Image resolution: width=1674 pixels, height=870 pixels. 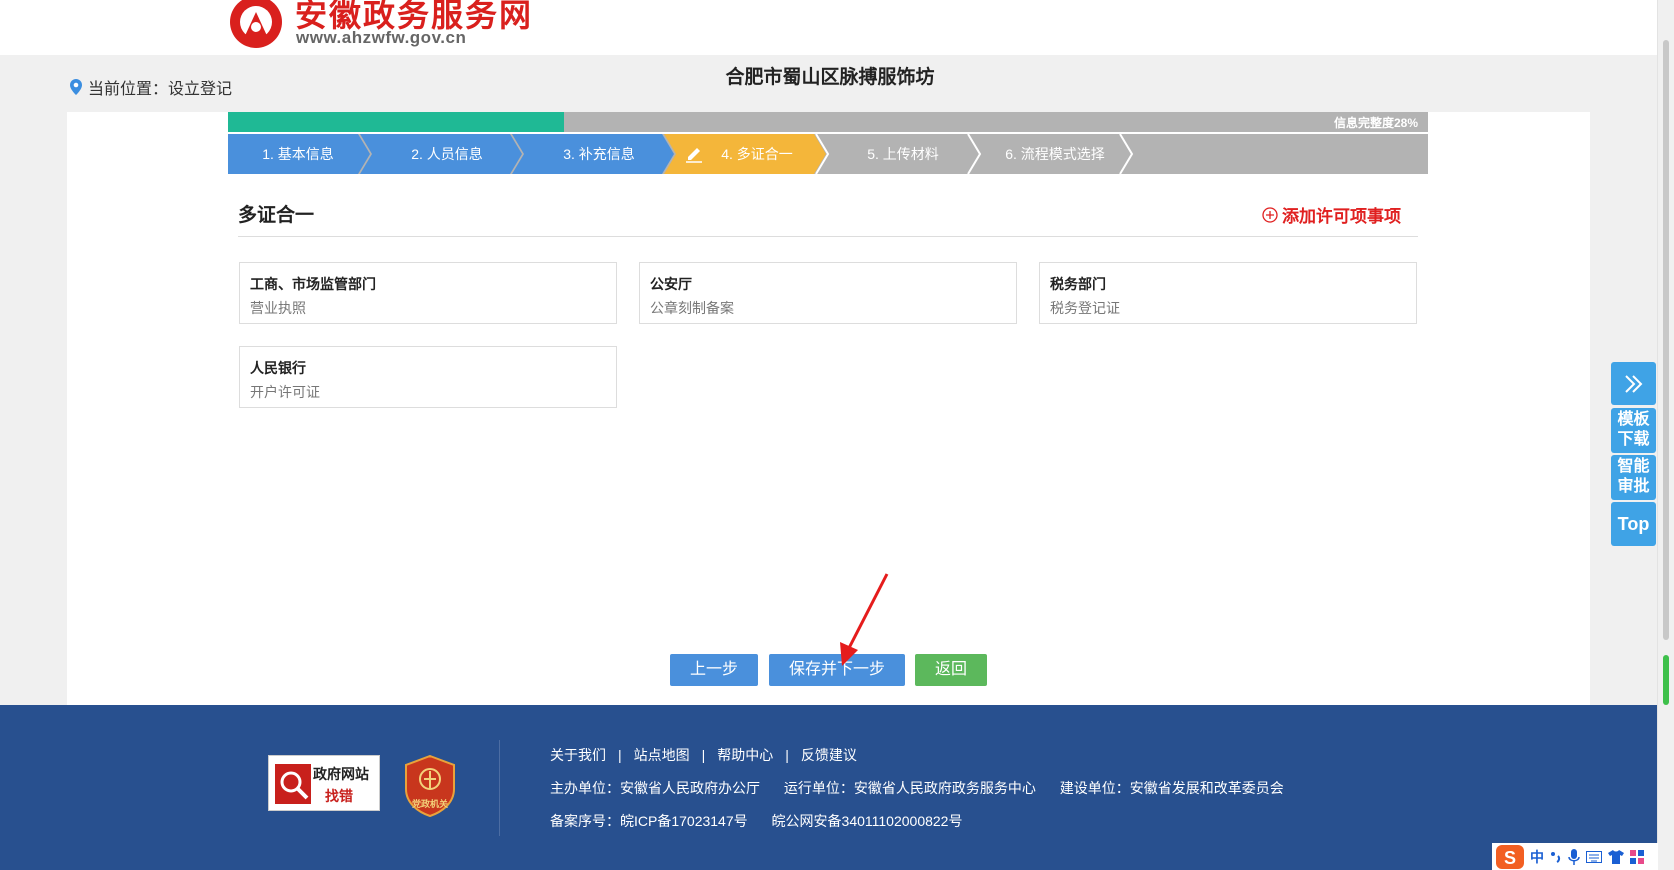 What do you see at coordinates (256, 25) in the screenshot?
I see `site-logo-icon` at bounding box center [256, 25].